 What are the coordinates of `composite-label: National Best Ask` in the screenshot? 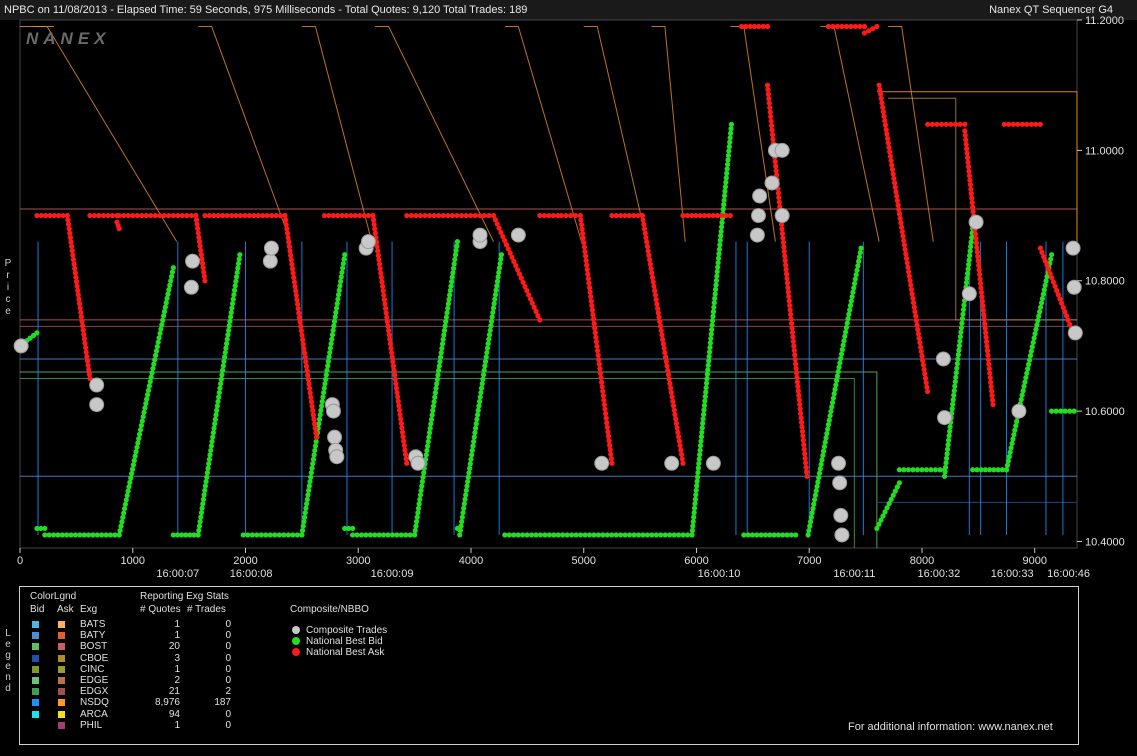 It's located at (345, 652).